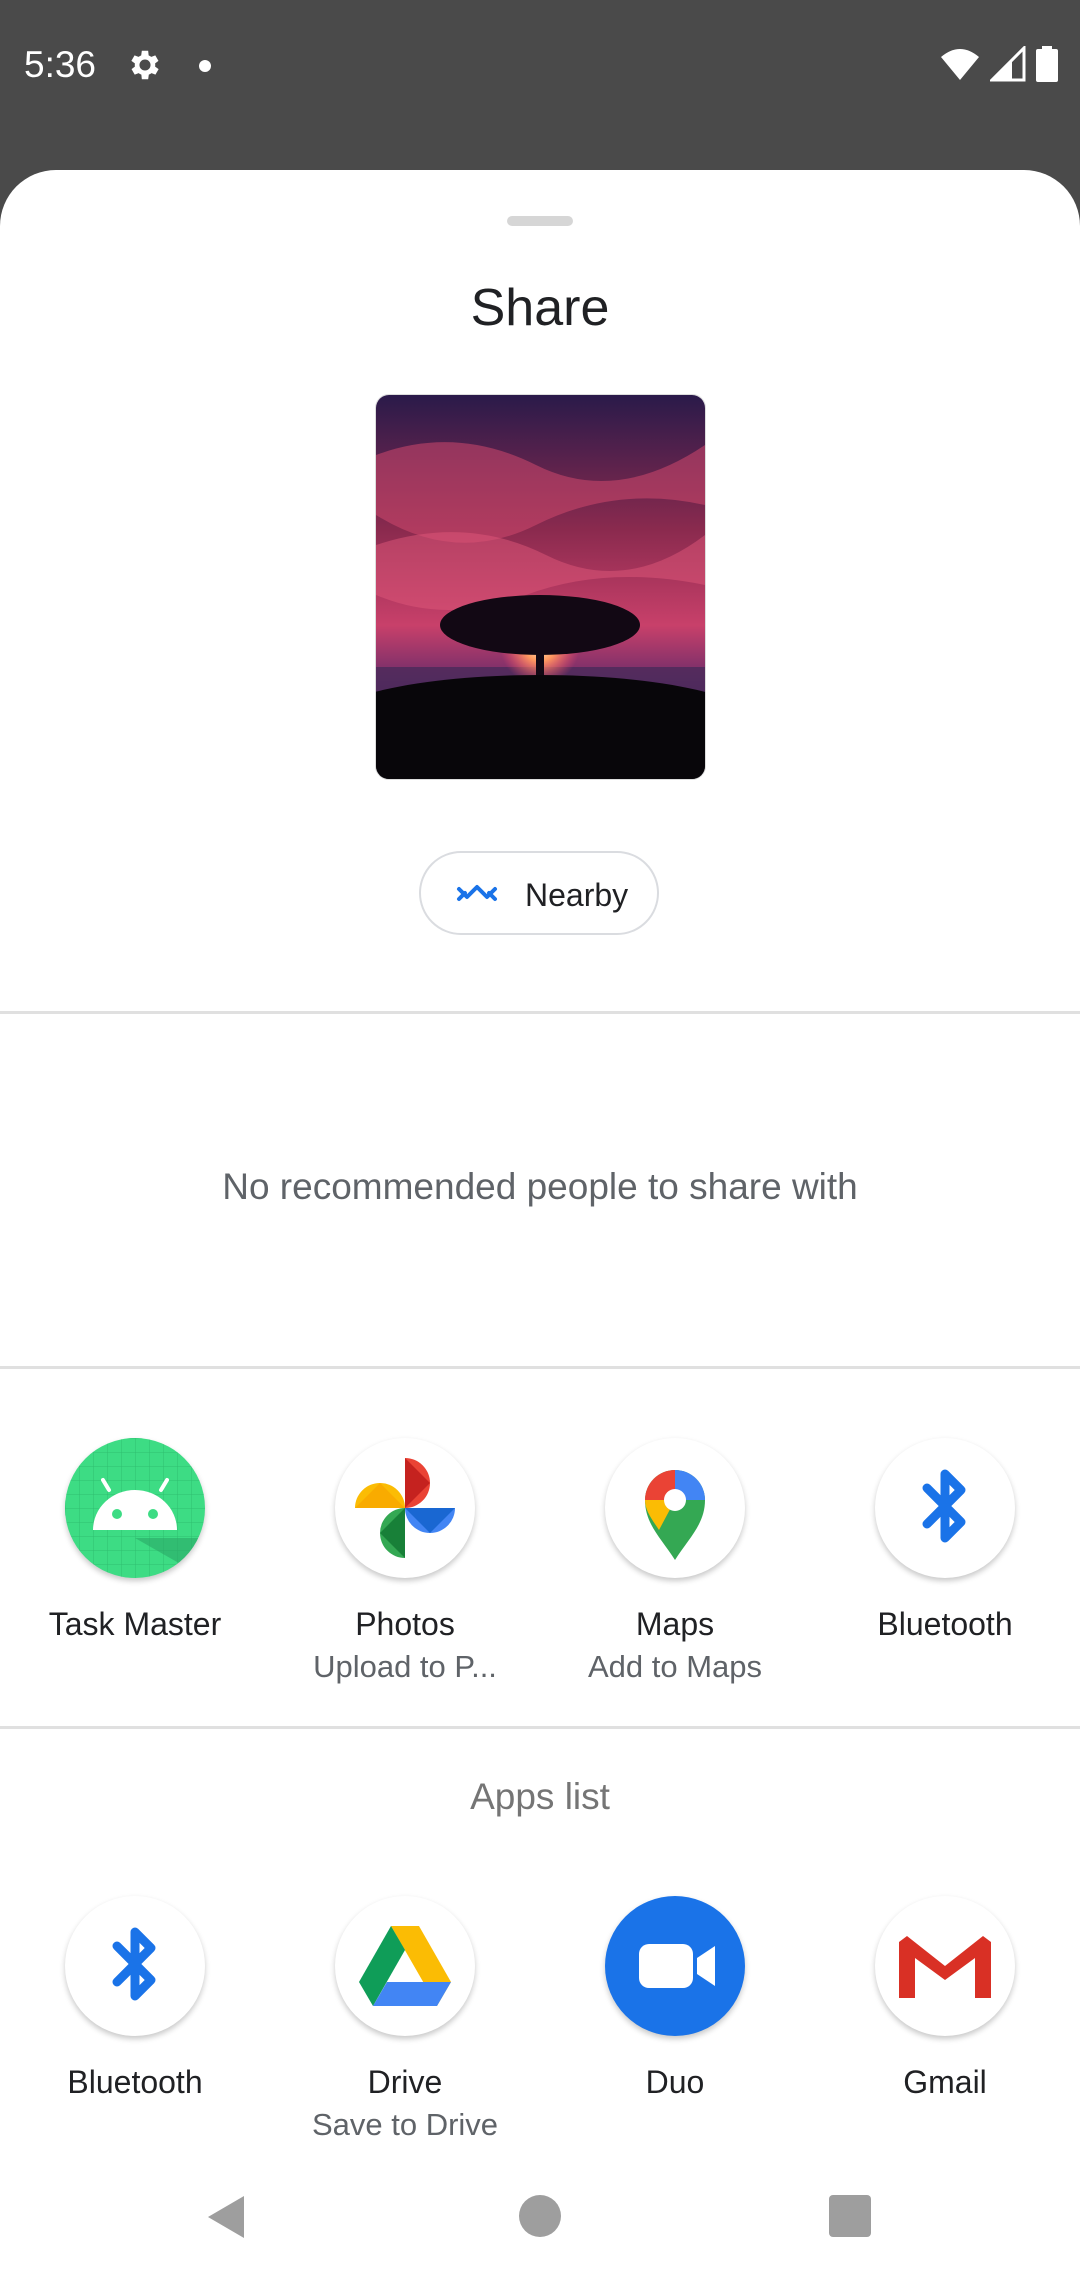 This screenshot has height=2280, width=1080. I want to click on app-label: Task Master, so click(135, 1624).